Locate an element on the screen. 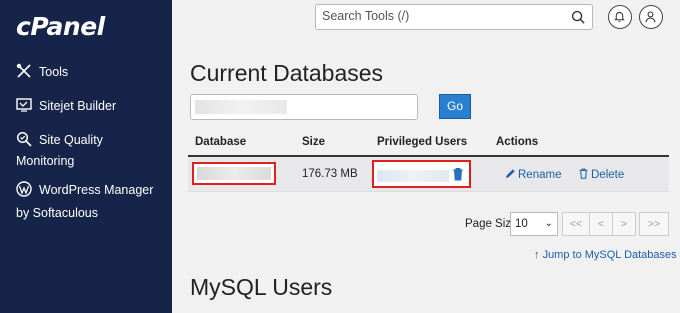 This screenshot has width=680, height=313. sitejet-icon is located at coordinates (24, 105).